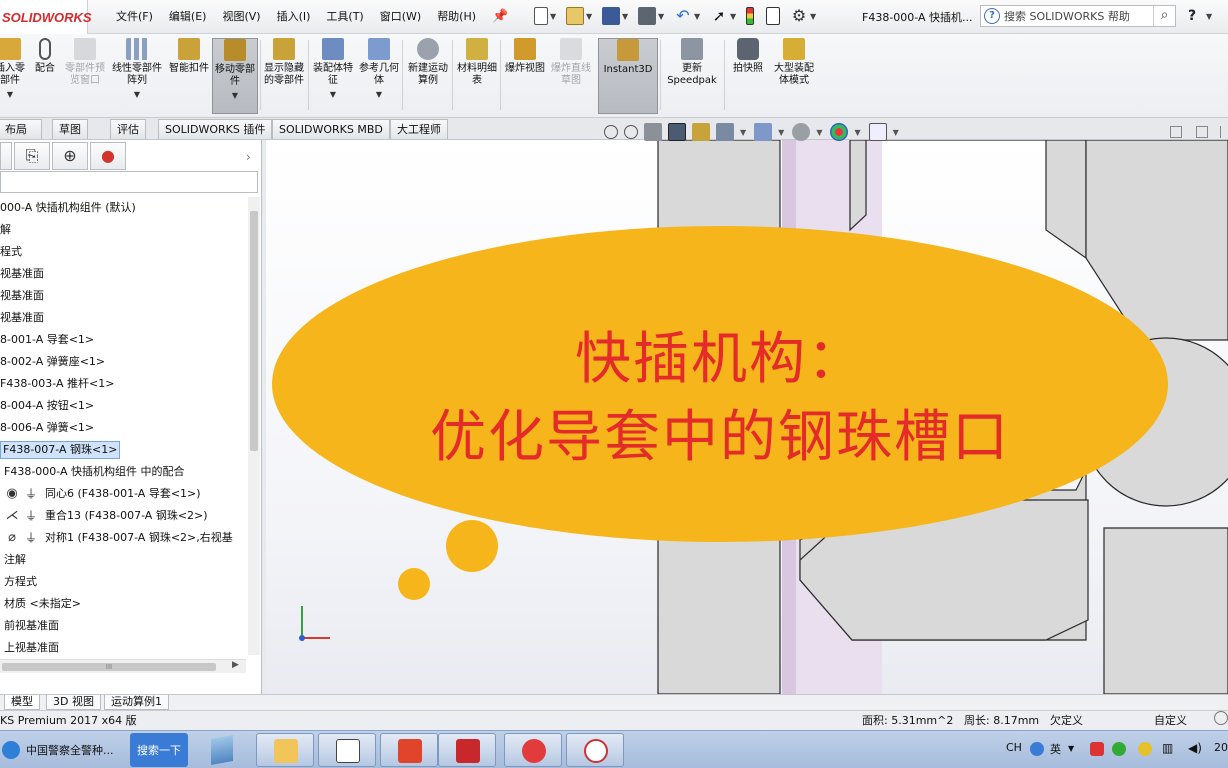  Describe the element at coordinates (683, 16) in the screenshot. I see `undo-icon: ↶` at that location.